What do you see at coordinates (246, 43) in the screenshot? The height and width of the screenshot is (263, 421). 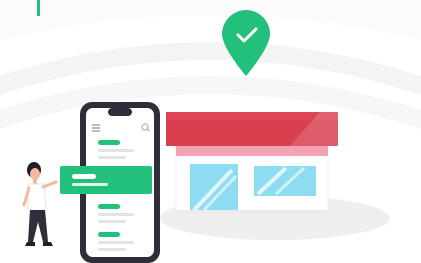 I see `location-pin-check-icon` at bounding box center [246, 43].